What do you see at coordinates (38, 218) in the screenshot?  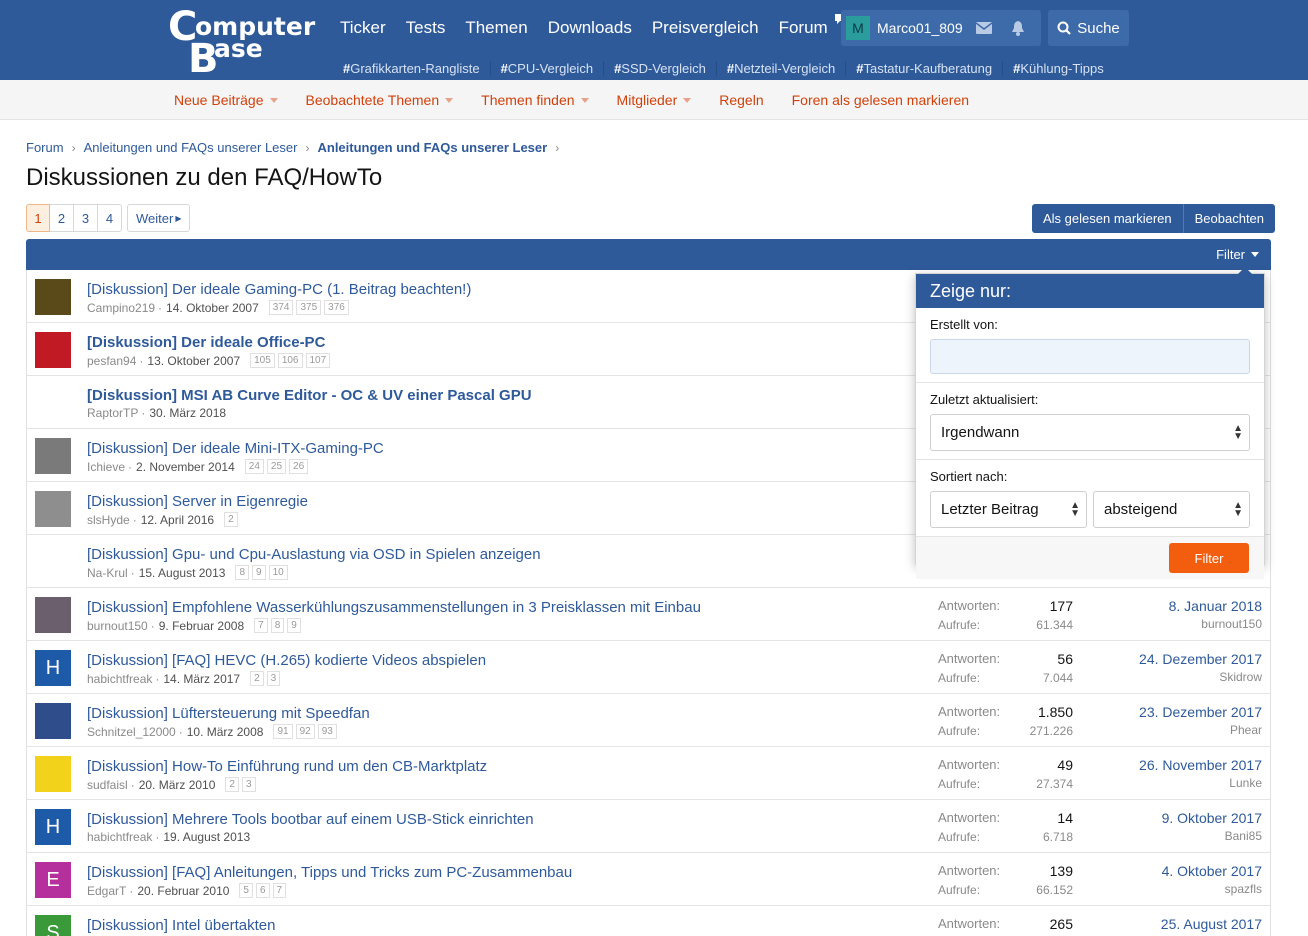 I see `page-1-button: 1` at bounding box center [38, 218].